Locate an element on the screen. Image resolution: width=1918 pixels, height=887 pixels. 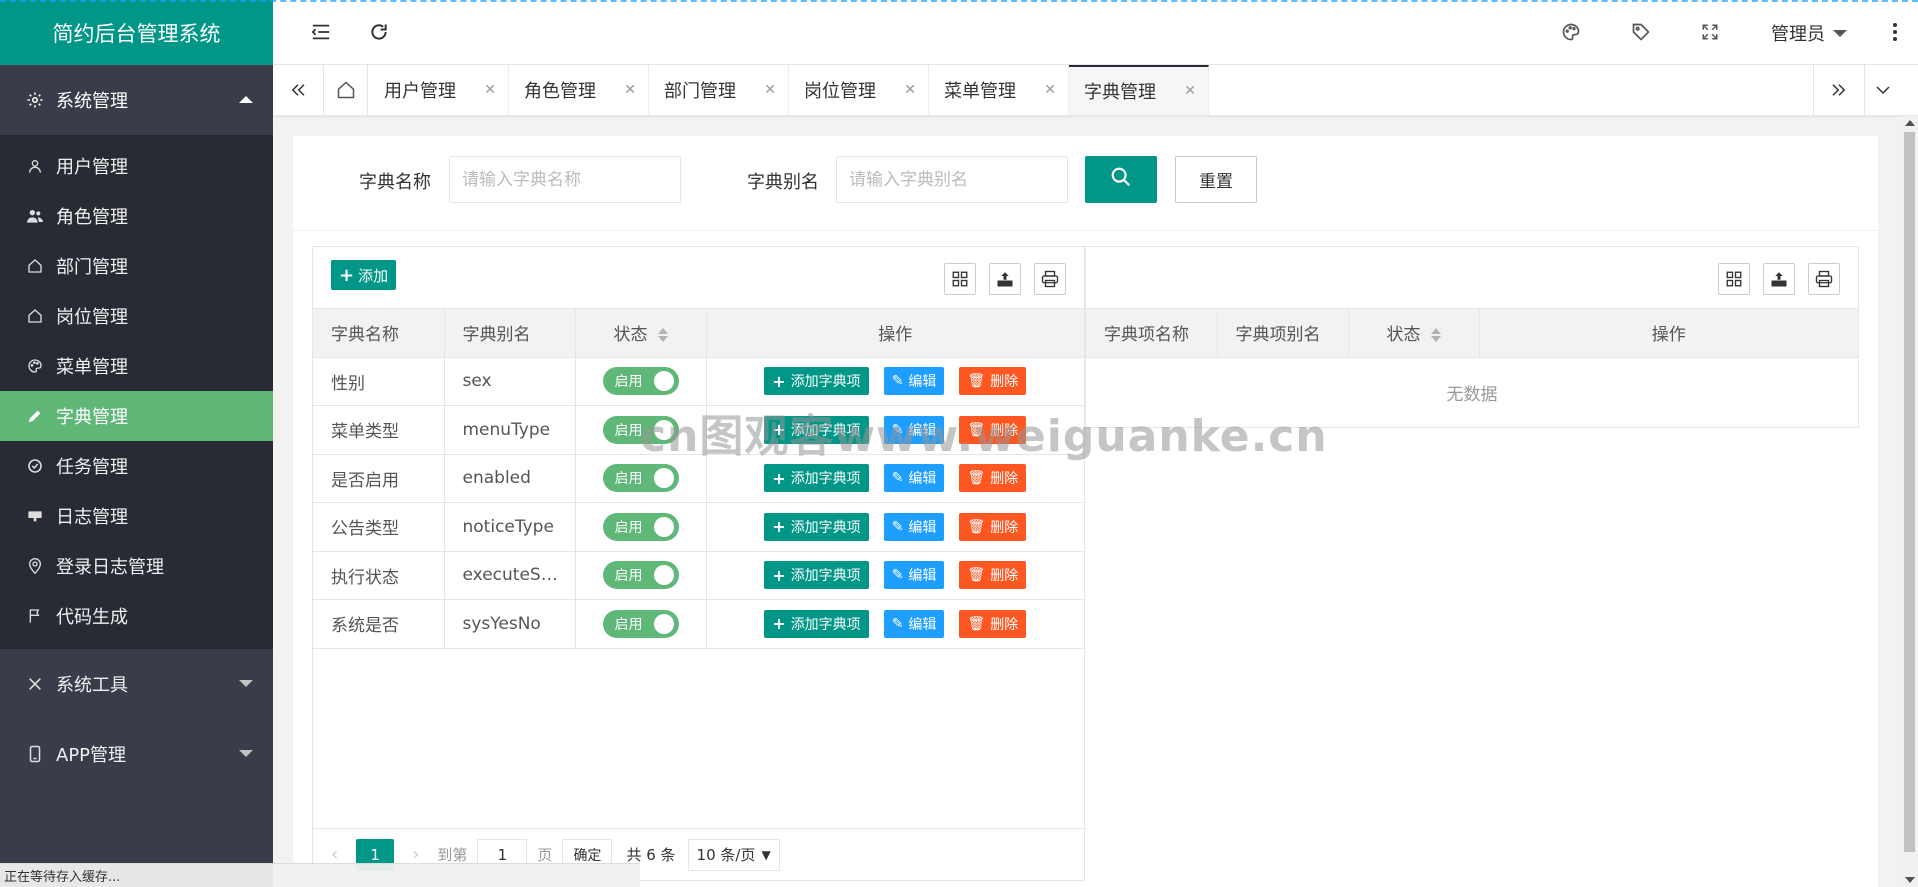
page-unit-label: 页 is located at coordinates (545, 855).